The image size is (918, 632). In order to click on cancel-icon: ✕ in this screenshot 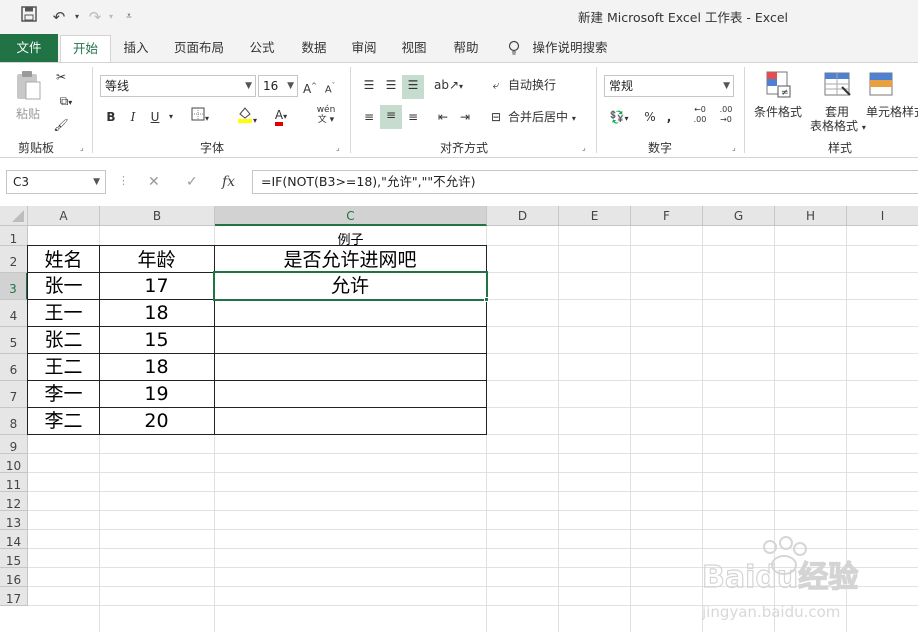, I will do `click(154, 182)`.